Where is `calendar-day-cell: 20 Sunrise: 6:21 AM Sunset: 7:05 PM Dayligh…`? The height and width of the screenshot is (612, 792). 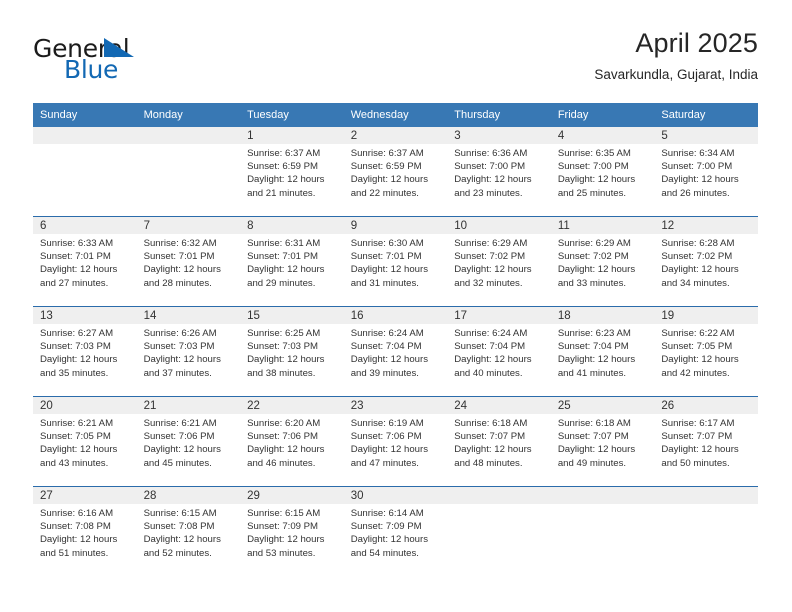
calendar-day-cell: 20 Sunrise: 6:21 AM Sunset: 7:05 PM Dayligh… is located at coordinates (85, 441).